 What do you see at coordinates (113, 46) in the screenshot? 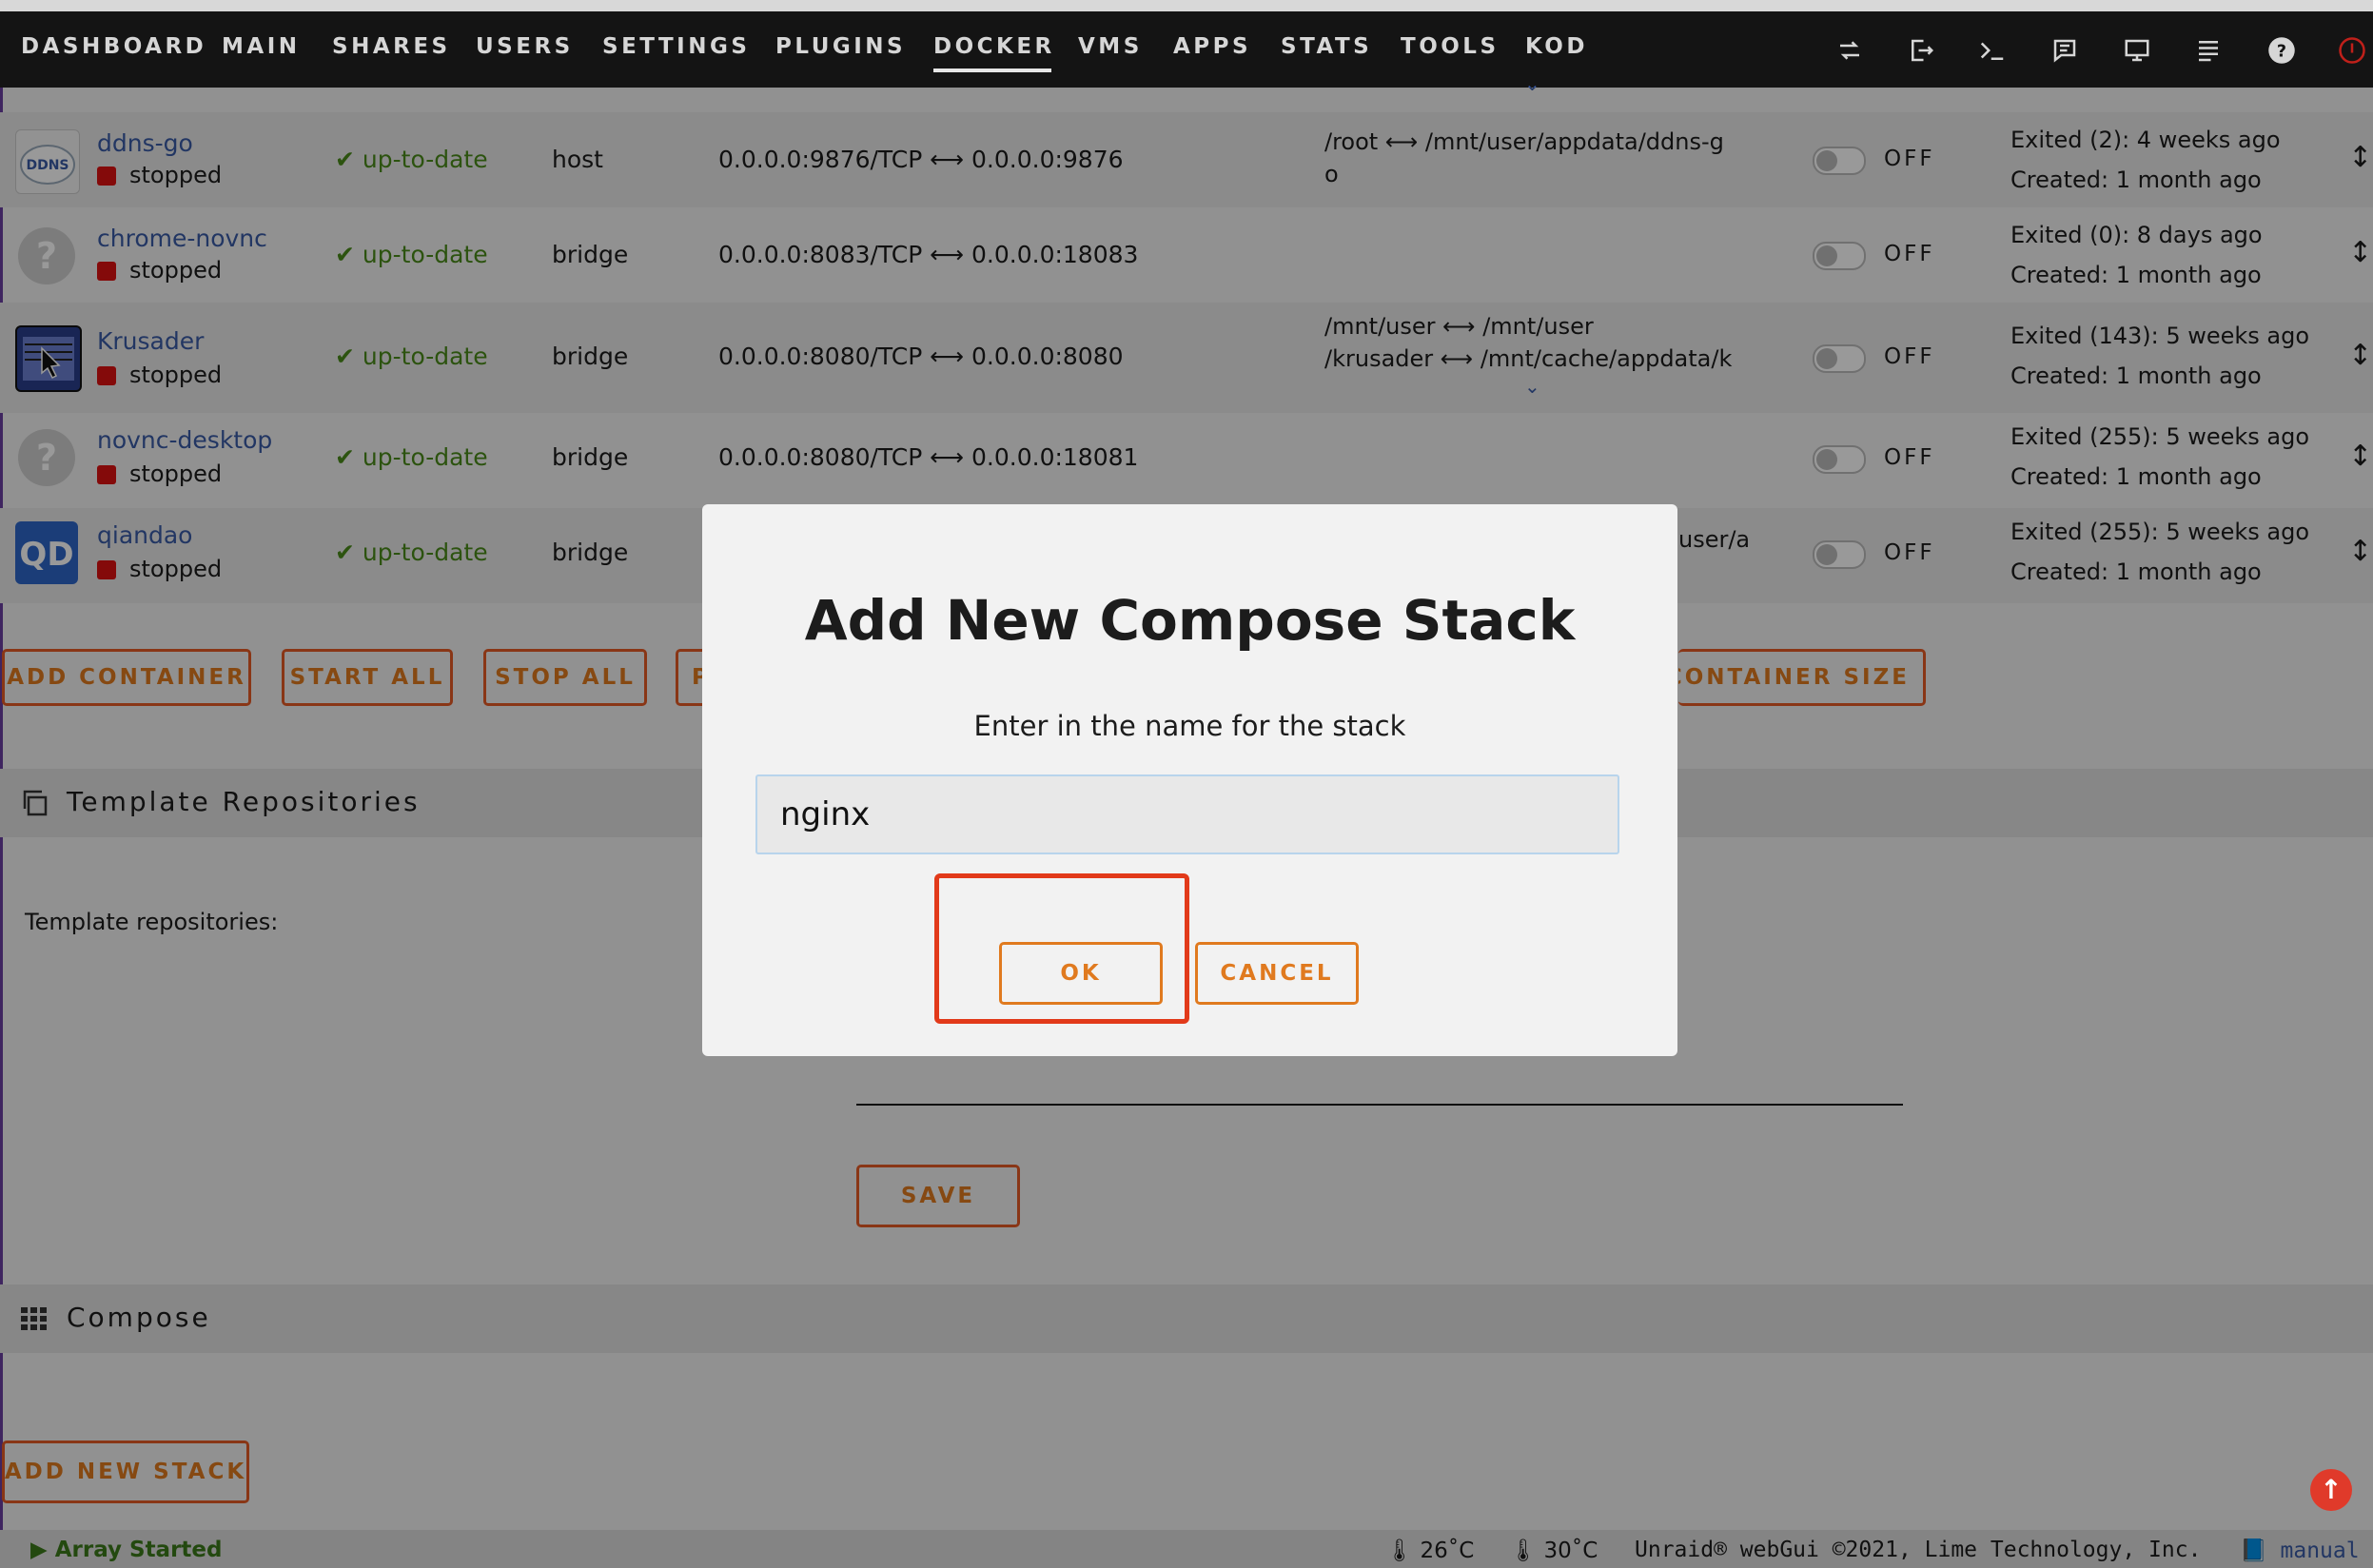
I see `nav-dashboard: DASHBOARD` at bounding box center [113, 46].